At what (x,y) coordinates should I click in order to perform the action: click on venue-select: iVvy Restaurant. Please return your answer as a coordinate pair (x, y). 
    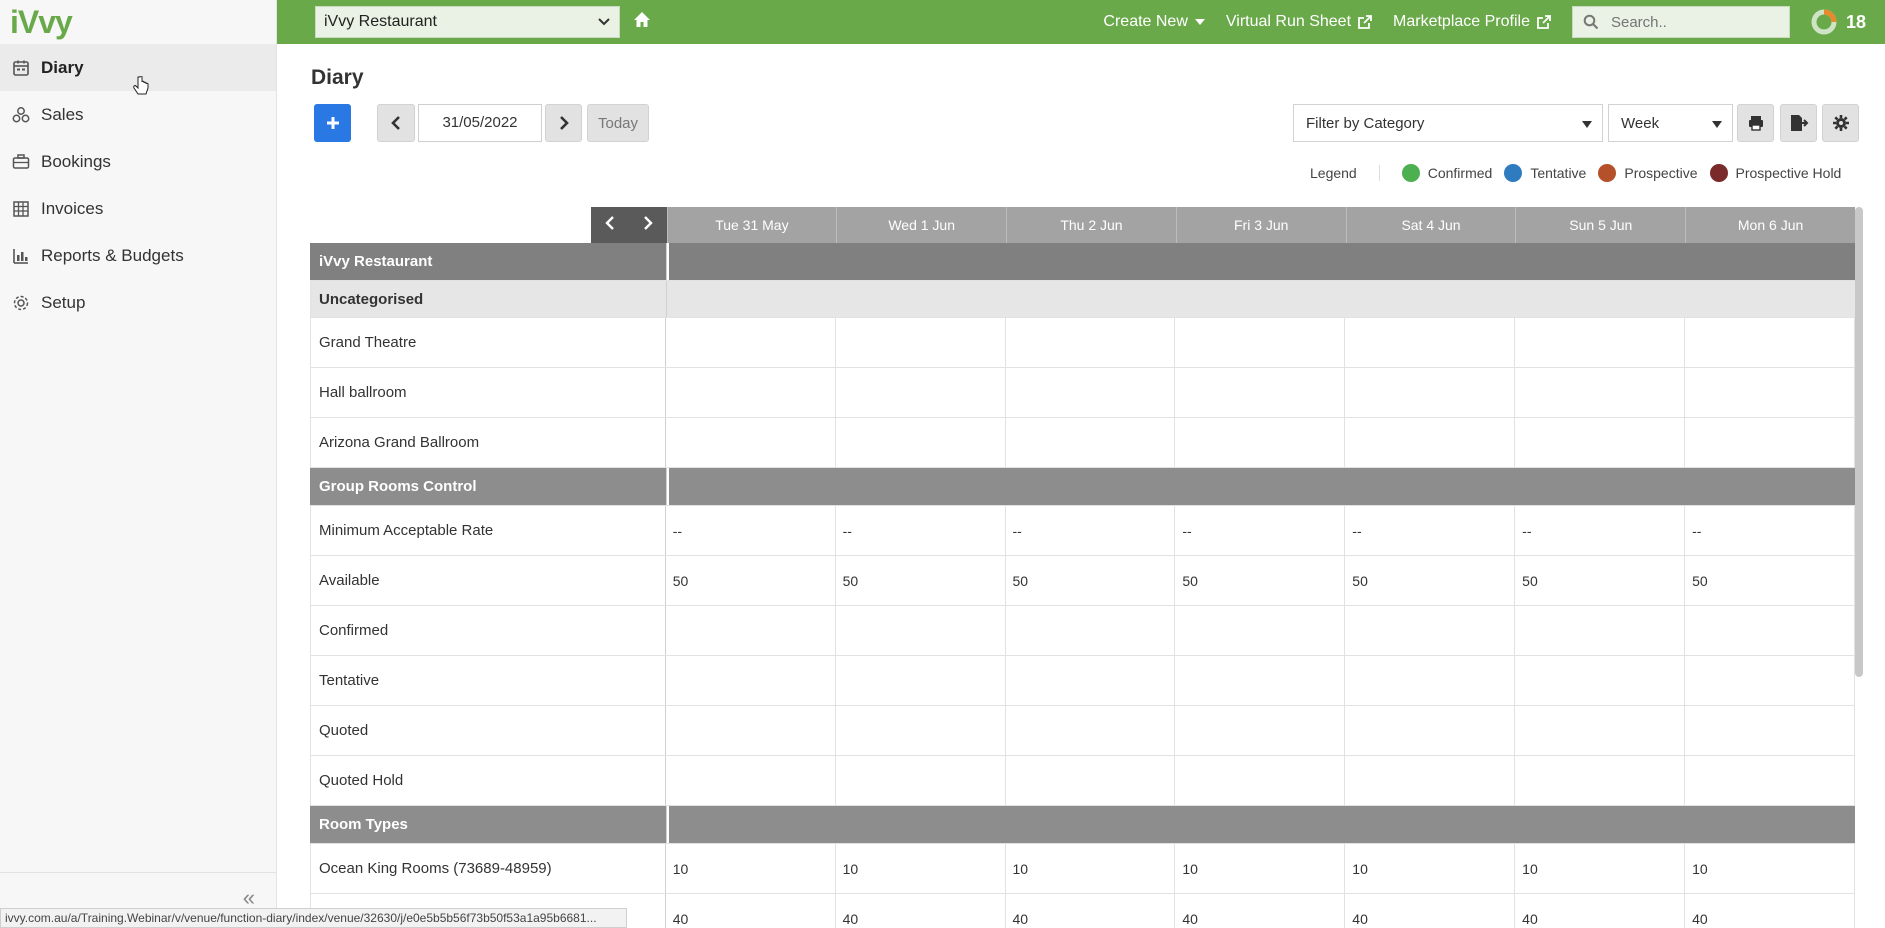
    Looking at the image, I should click on (467, 22).